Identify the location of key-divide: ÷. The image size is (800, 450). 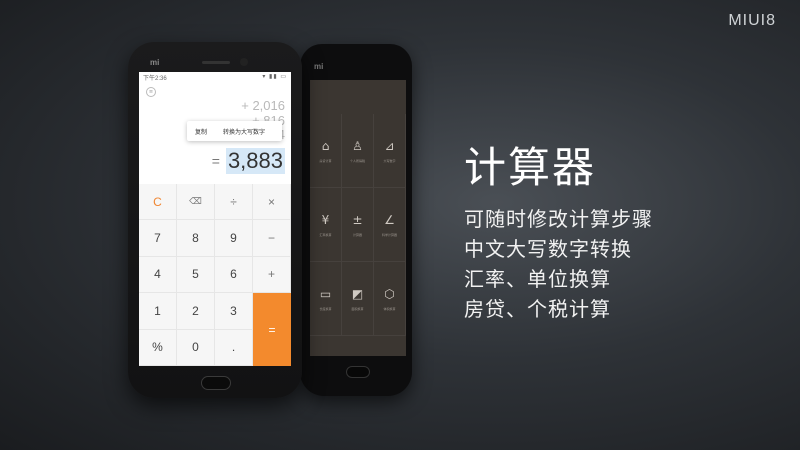
(234, 202).